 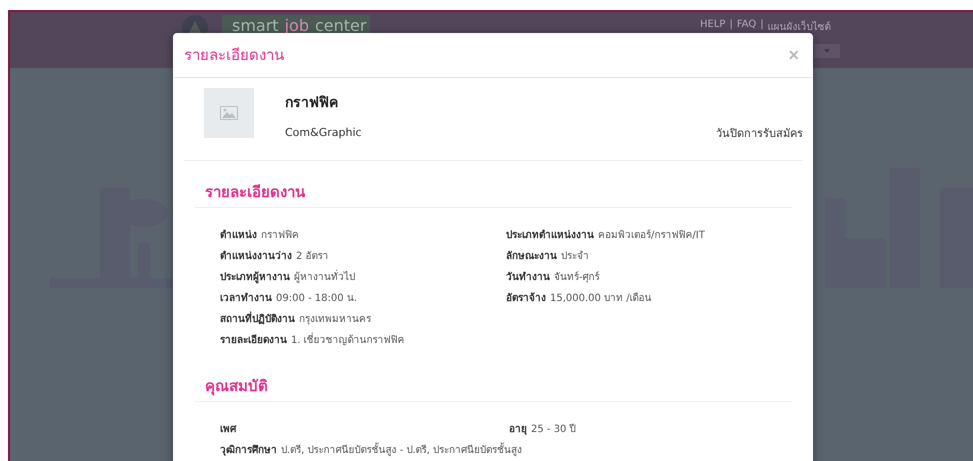 I want to click on detail-field: ประเภทตำแหน่งงาน คอมพิวเตอร์/กราฟฟิค/IT, so click(x=605, y=235).